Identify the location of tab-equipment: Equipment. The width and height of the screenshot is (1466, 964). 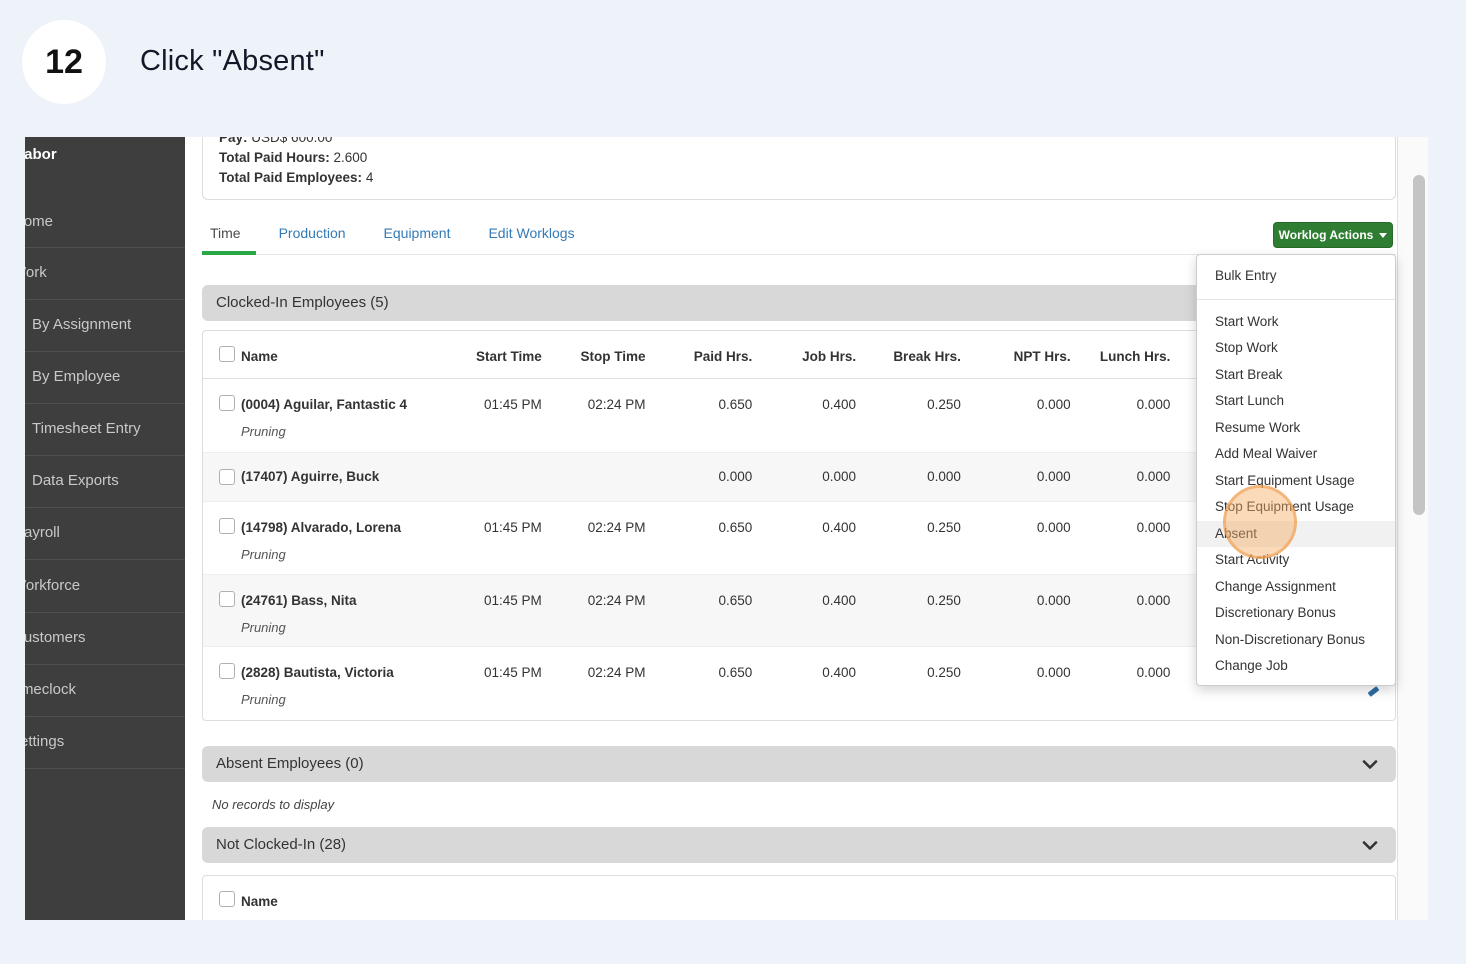
(417, 235).